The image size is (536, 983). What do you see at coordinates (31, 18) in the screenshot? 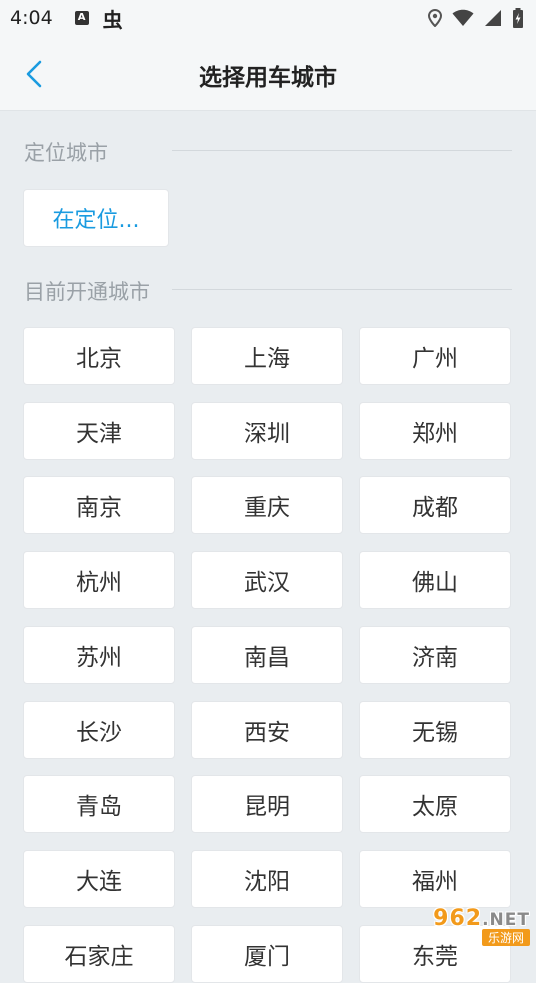
I see `status-time: 4:04` at bounding box center [31, 18].